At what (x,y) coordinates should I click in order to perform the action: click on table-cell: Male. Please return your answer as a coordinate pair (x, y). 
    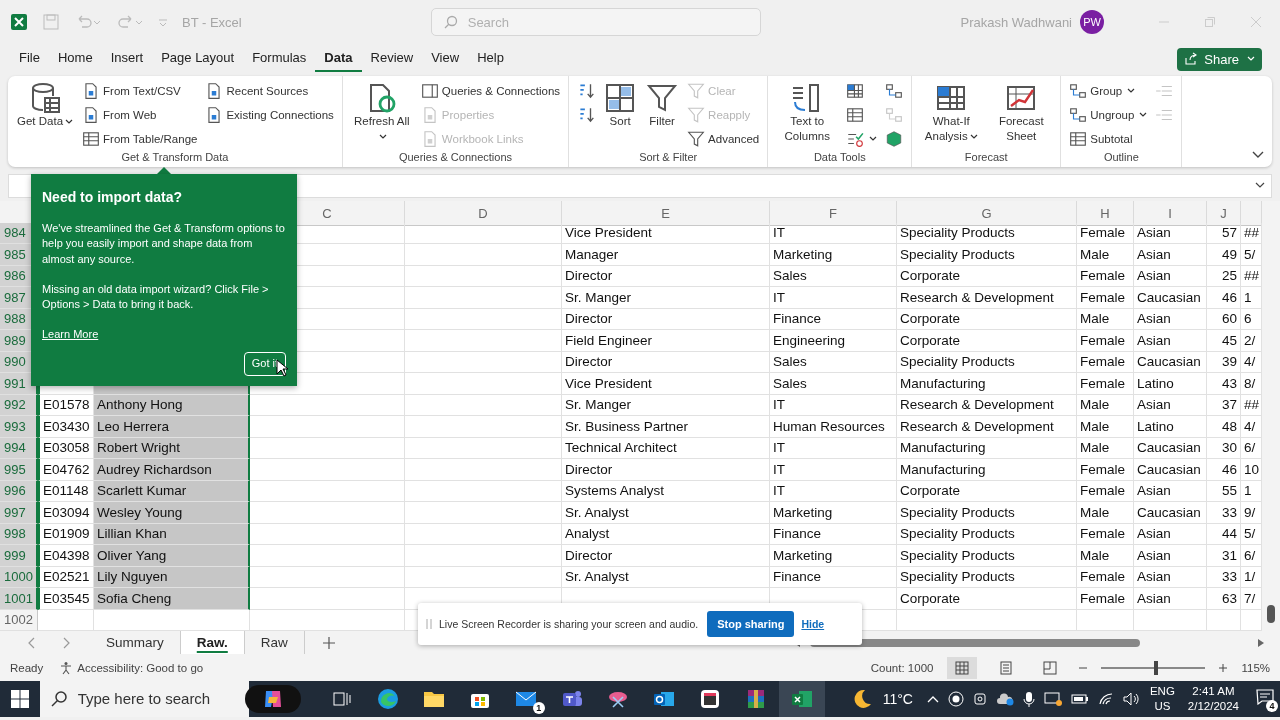
    Looking at the image, I should click on (1105, 513).